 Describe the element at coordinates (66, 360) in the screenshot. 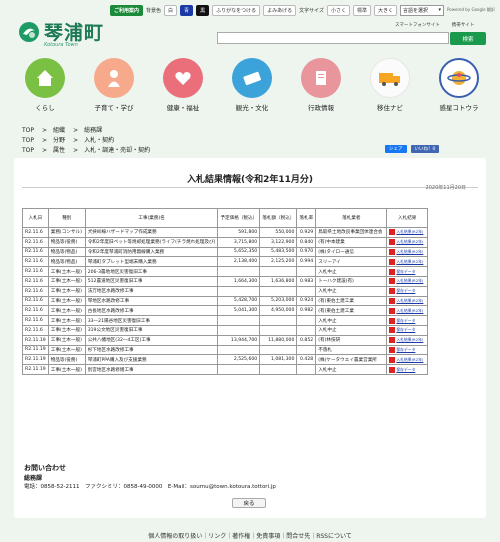

I see `table-cell: 物品等(役務)` at that location.